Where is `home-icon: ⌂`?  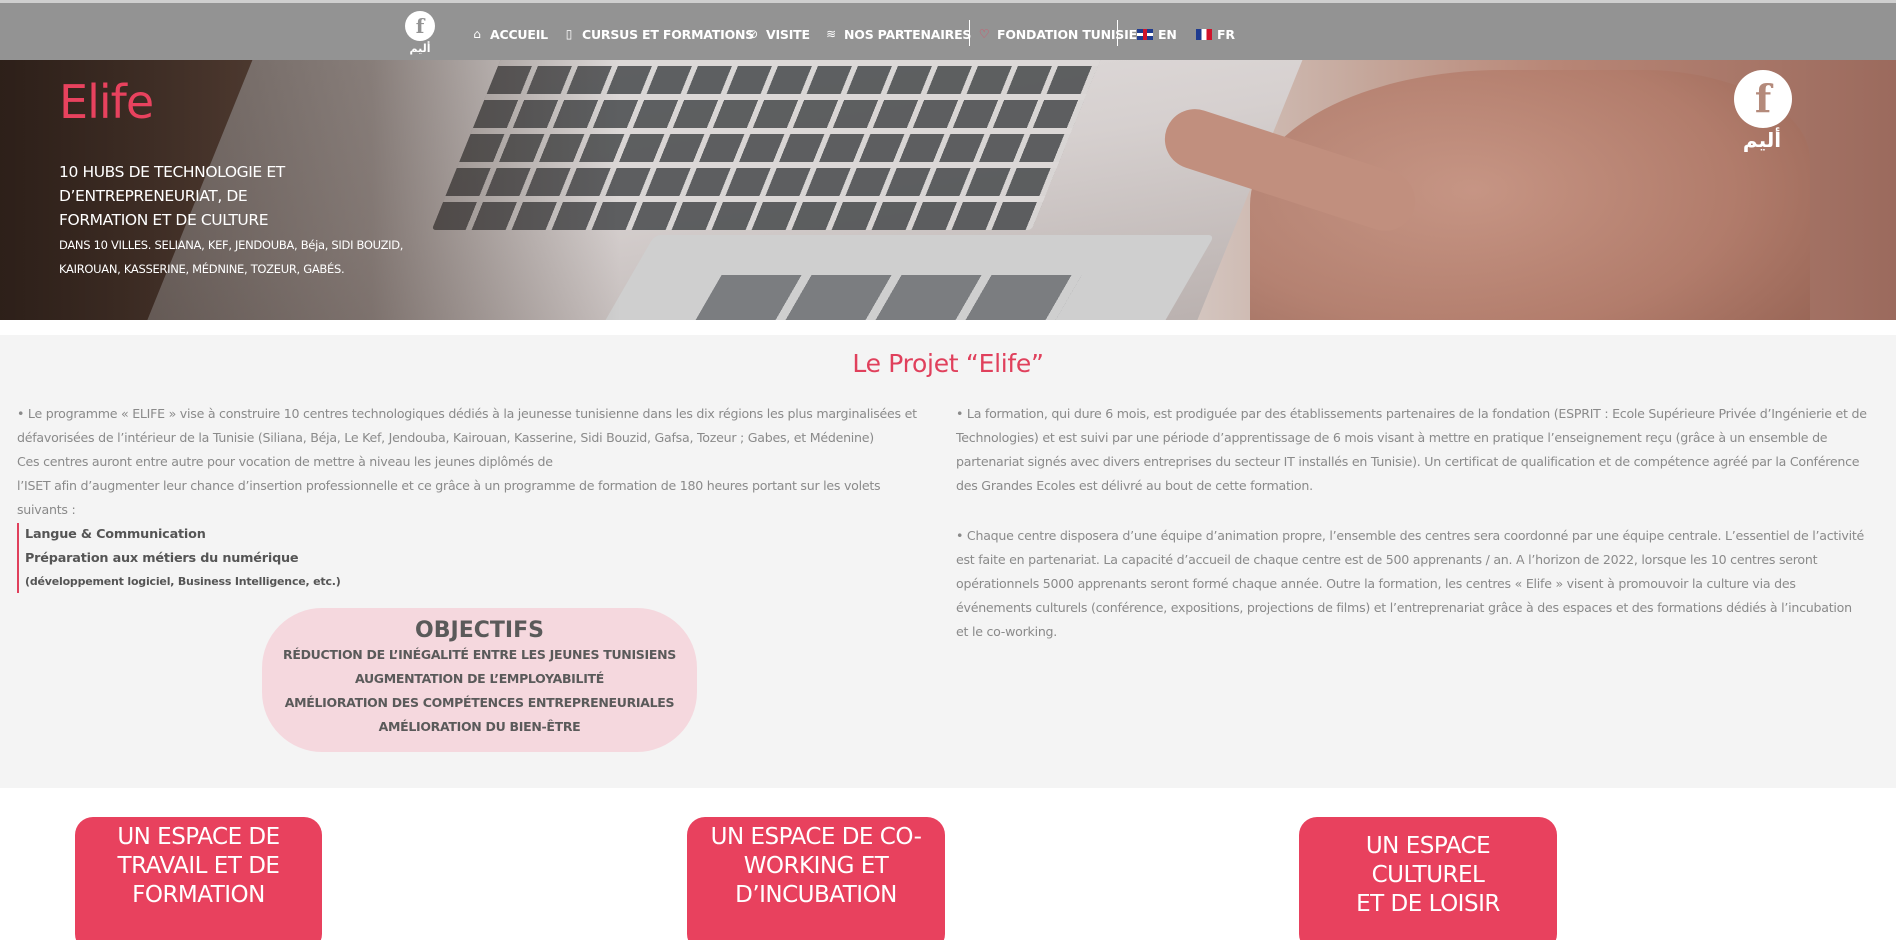 home-icon: ⌂ is located at coordinates (477, 34).